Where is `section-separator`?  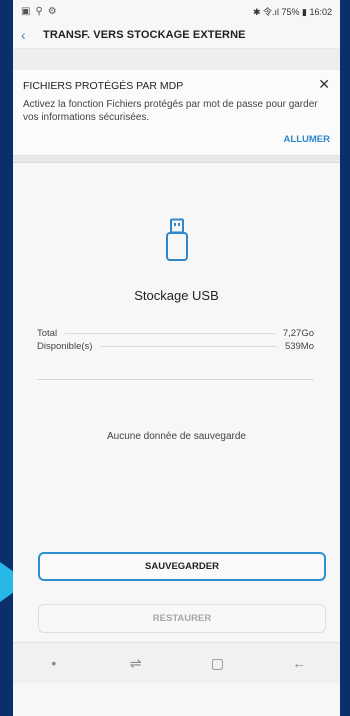
section-separator is located at coordinates (176, 159).